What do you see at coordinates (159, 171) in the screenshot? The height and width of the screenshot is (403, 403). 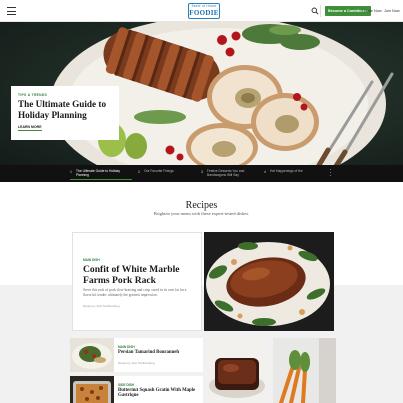 I see `carousel-item-label: Our Favorite Fixings` at bounding box center [159, 171].